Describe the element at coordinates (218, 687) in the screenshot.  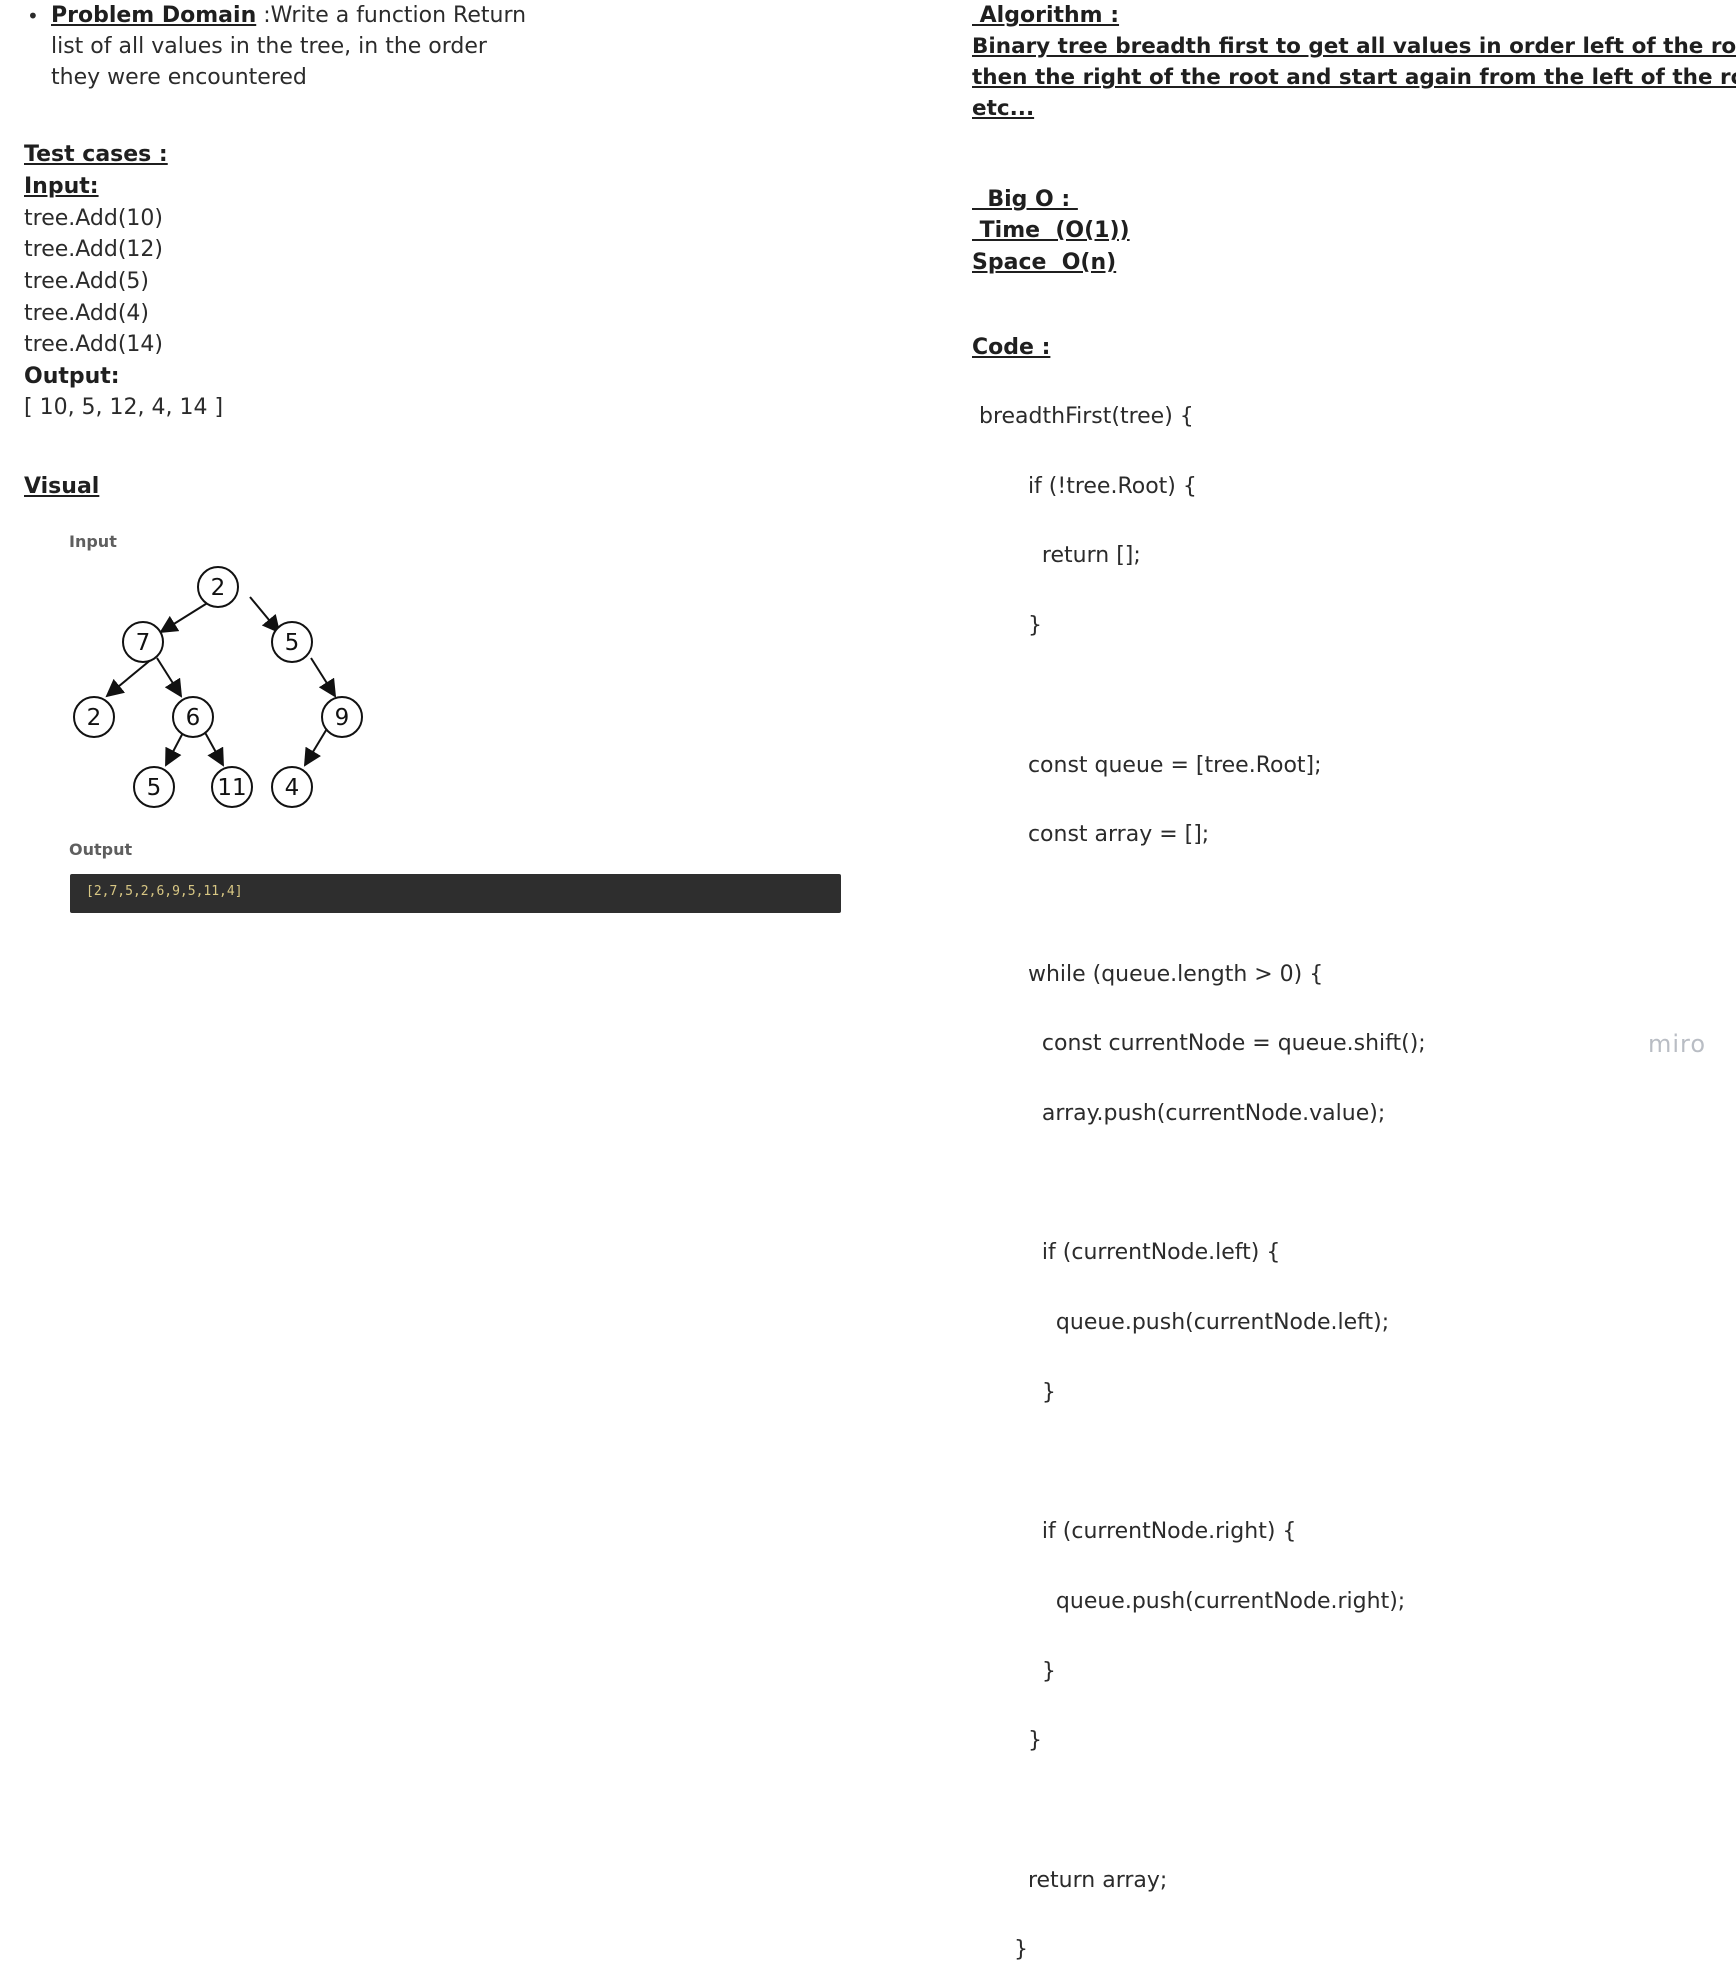
I see `binary-tree-diagram: 2 7 5 2 6 9 5 11 4` at that location.